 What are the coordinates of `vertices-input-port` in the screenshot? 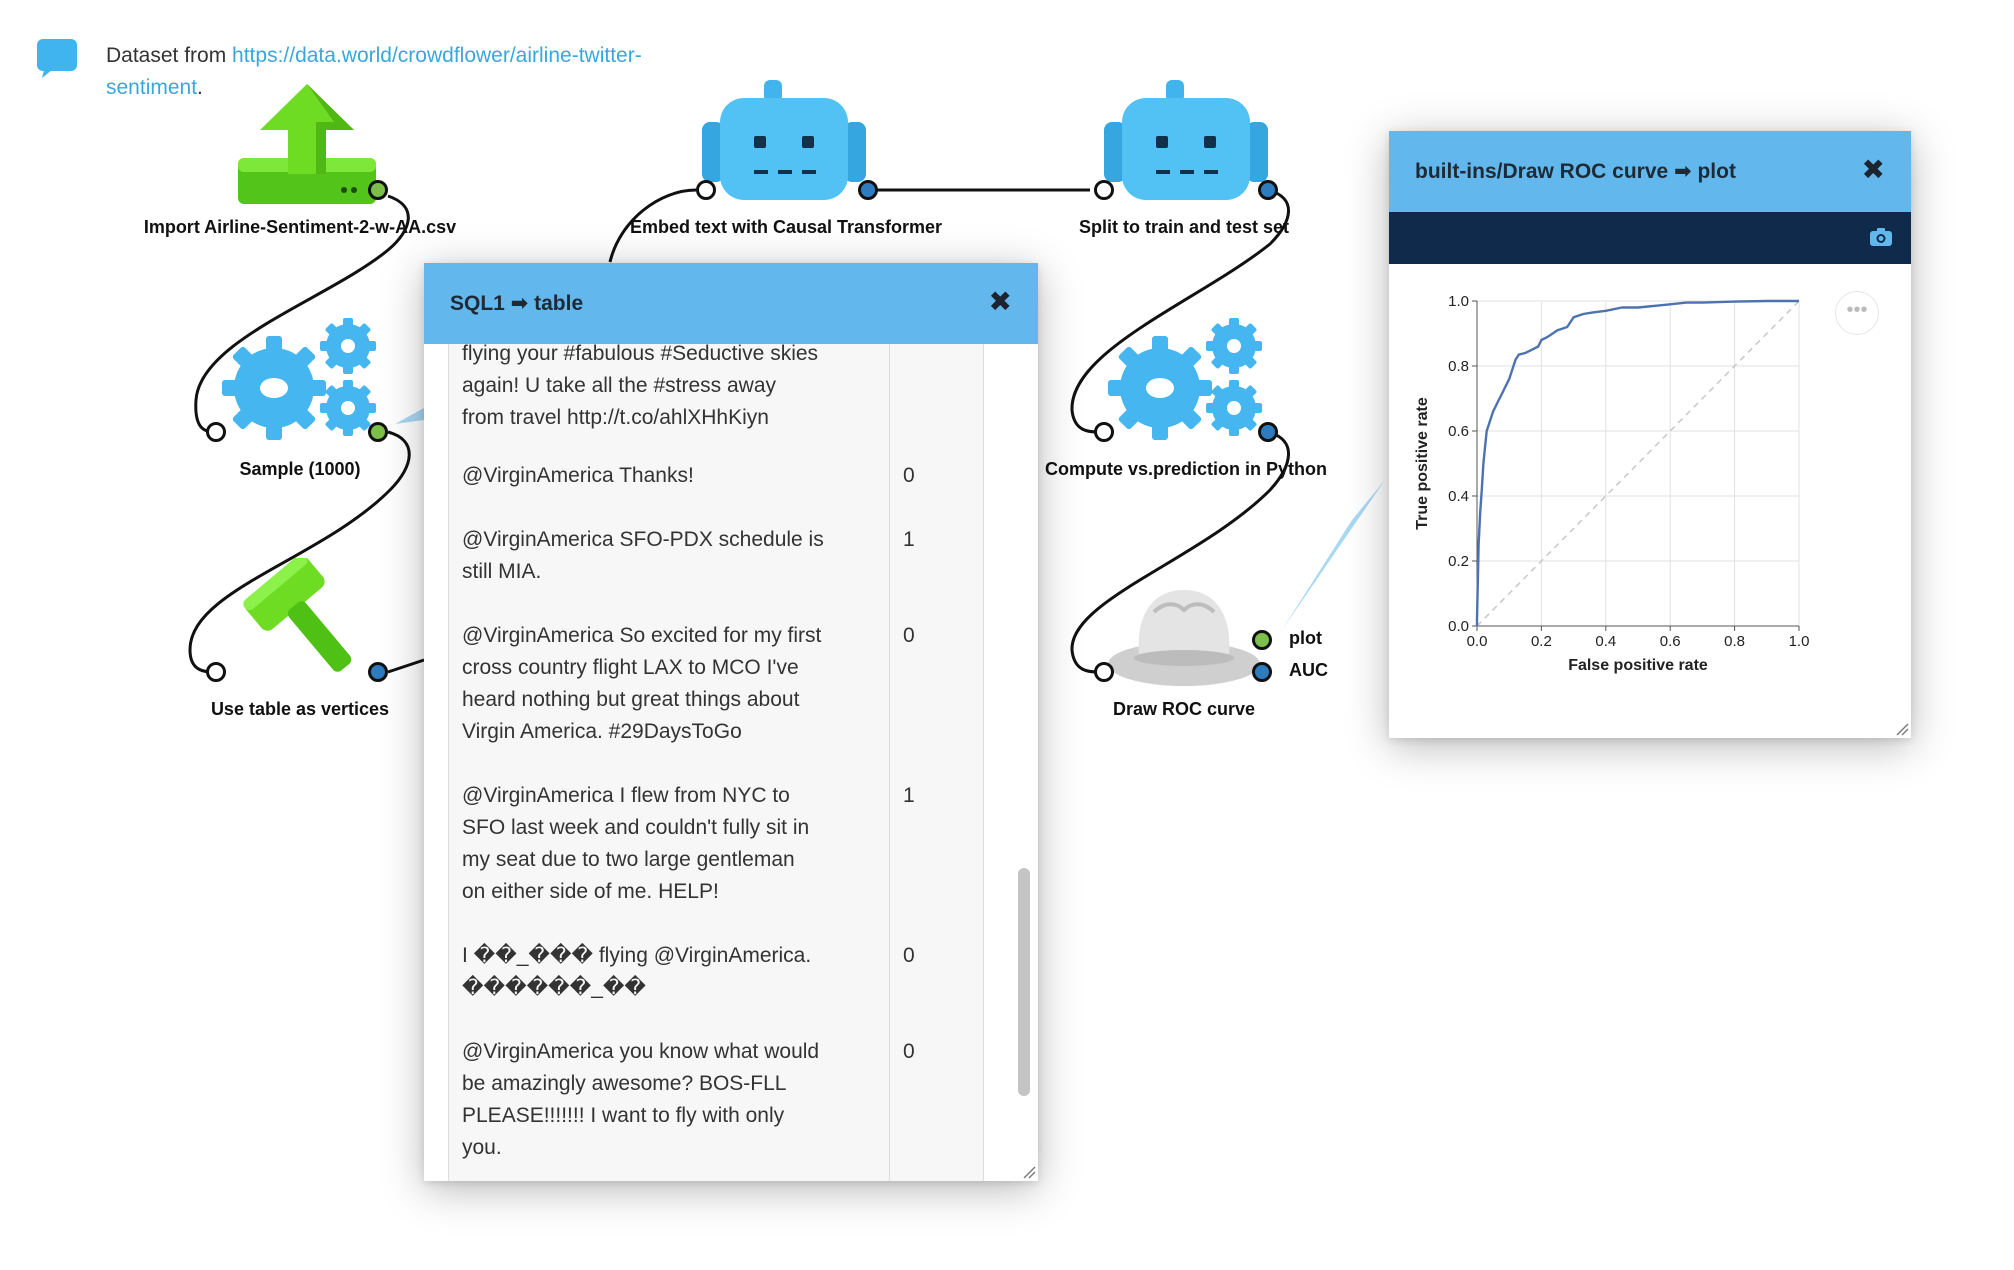 It's located at (216, 672).